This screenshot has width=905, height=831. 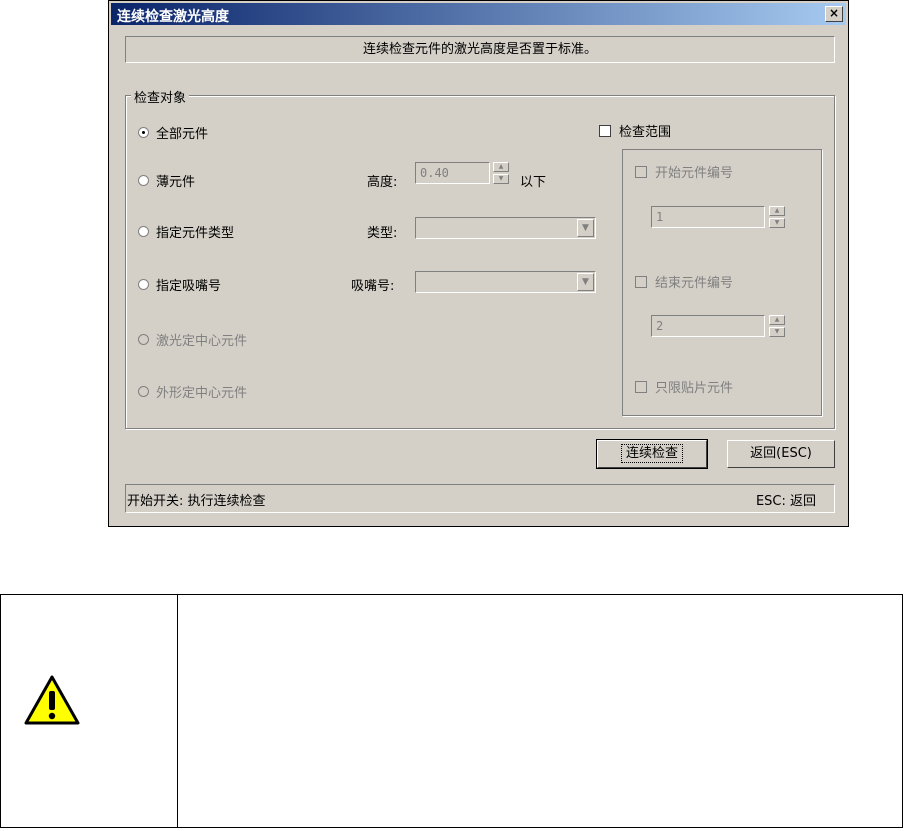 What do you see at coordinates (480, 49) in the screenshot?
I see `message-box: 连续检查元件的激光高度是否置于标准。` at bounding box center [480, 49].